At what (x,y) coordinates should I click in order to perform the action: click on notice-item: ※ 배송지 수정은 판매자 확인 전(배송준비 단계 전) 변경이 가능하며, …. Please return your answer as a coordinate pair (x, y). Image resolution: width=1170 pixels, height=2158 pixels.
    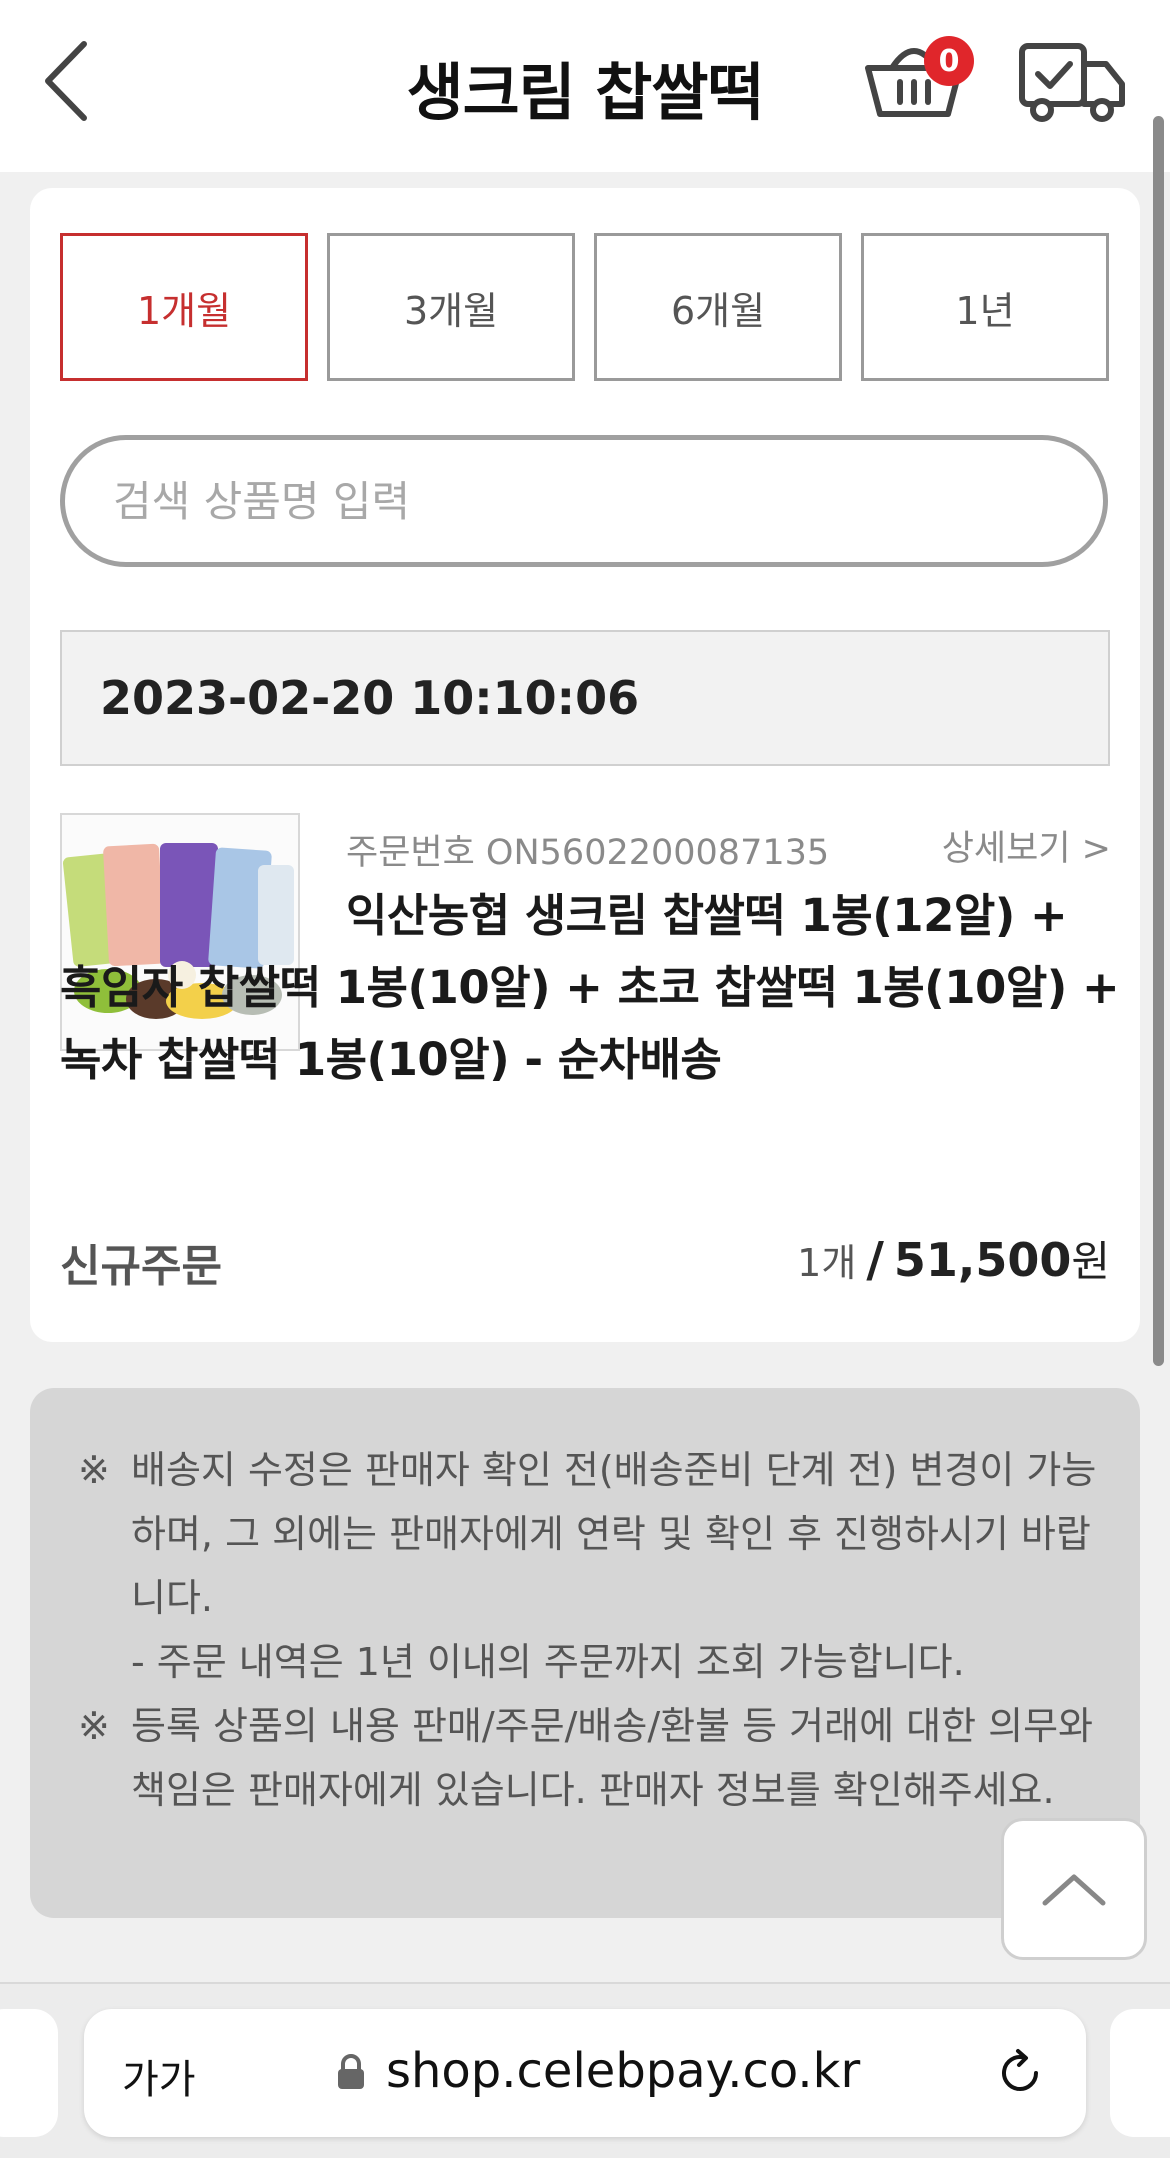
    Looking at the image, I should click on (589, 1534).